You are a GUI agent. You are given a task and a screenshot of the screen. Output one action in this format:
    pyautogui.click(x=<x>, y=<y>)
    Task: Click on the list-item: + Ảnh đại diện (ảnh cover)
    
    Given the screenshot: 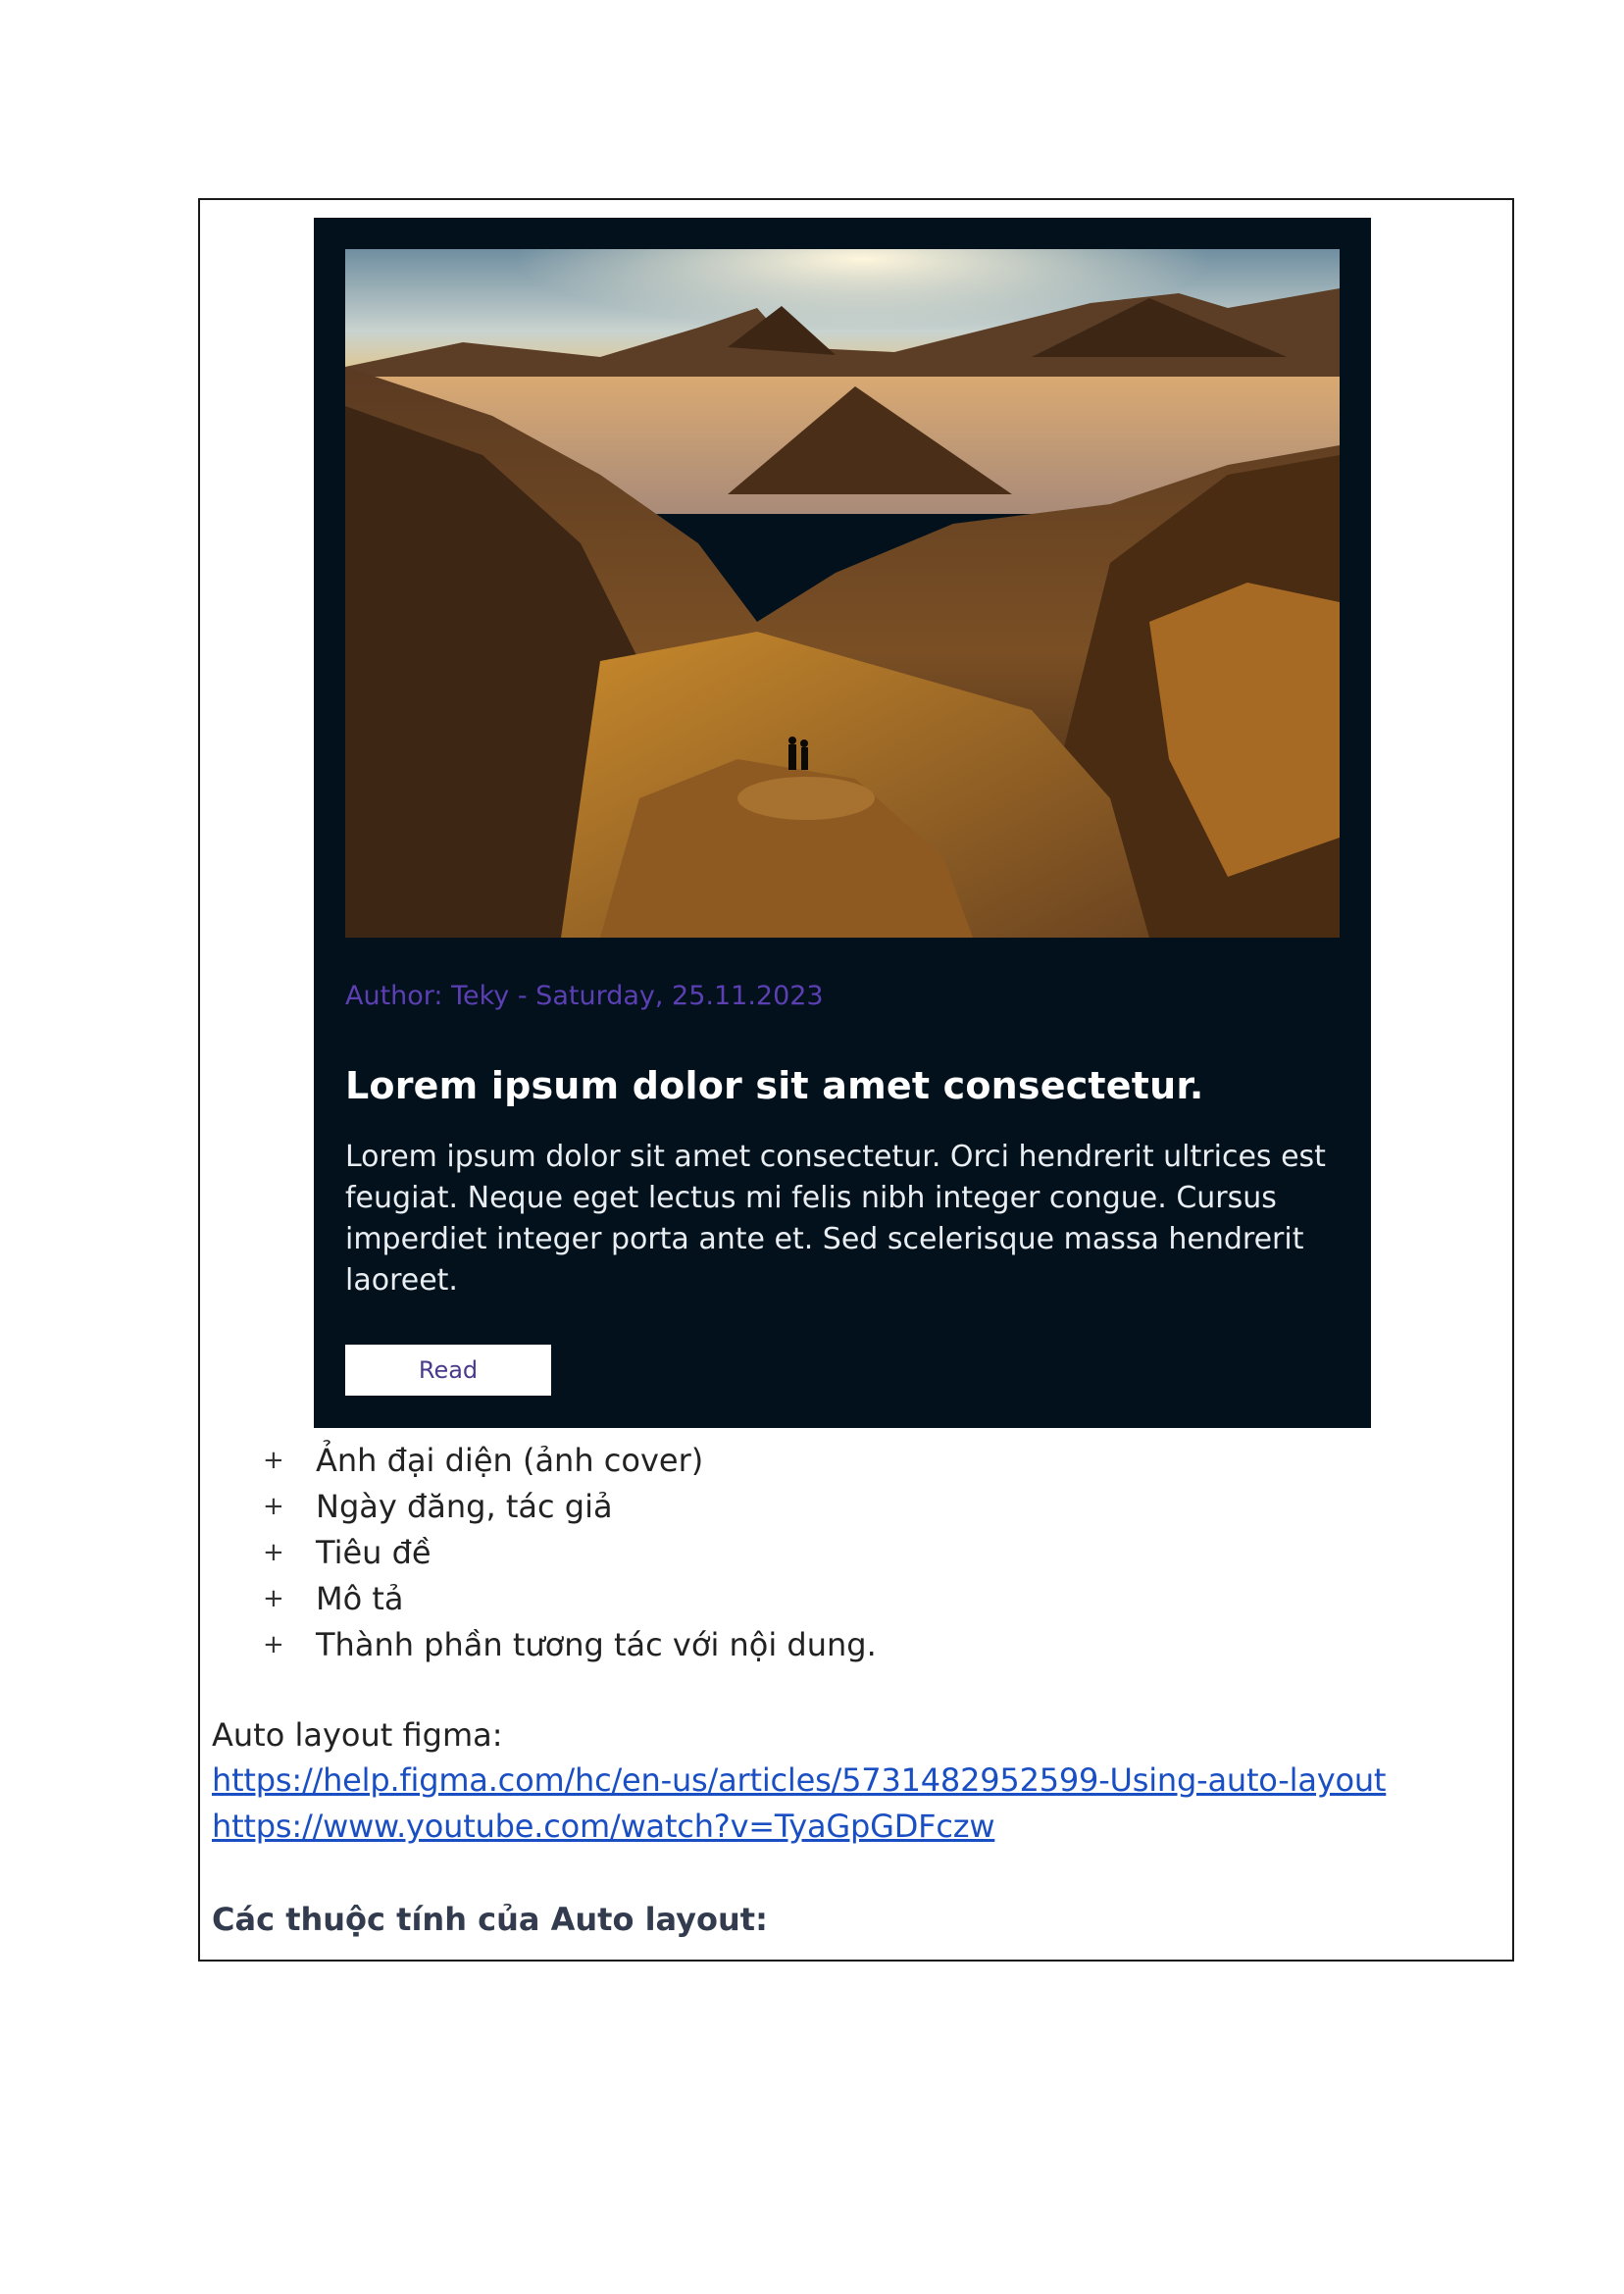 What is the action you would take?
    pyautogui.click(x=567, y=1460)
    